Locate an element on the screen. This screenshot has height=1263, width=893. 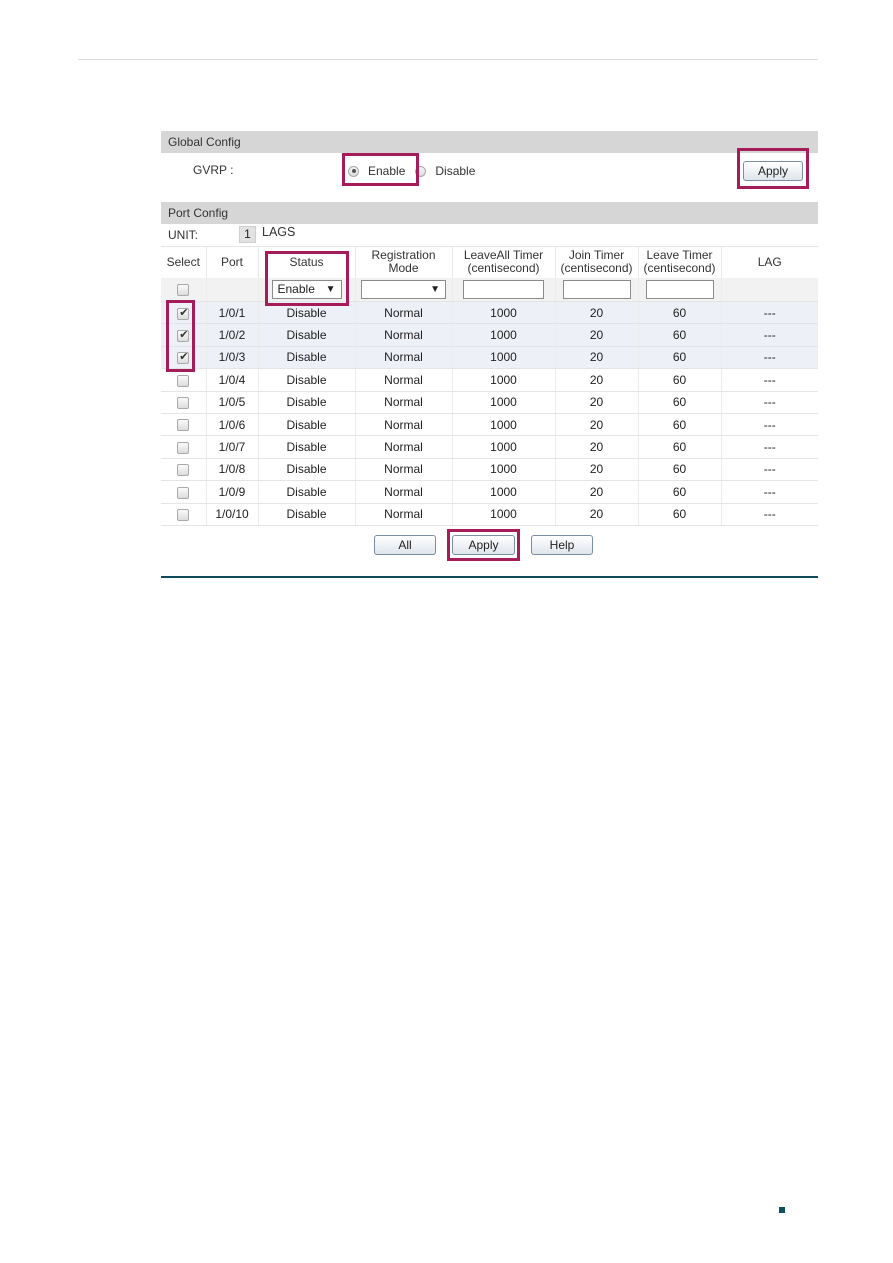
table-row: 1/0/2DisableNormal10002060--- is located at coordinates (489, 335).